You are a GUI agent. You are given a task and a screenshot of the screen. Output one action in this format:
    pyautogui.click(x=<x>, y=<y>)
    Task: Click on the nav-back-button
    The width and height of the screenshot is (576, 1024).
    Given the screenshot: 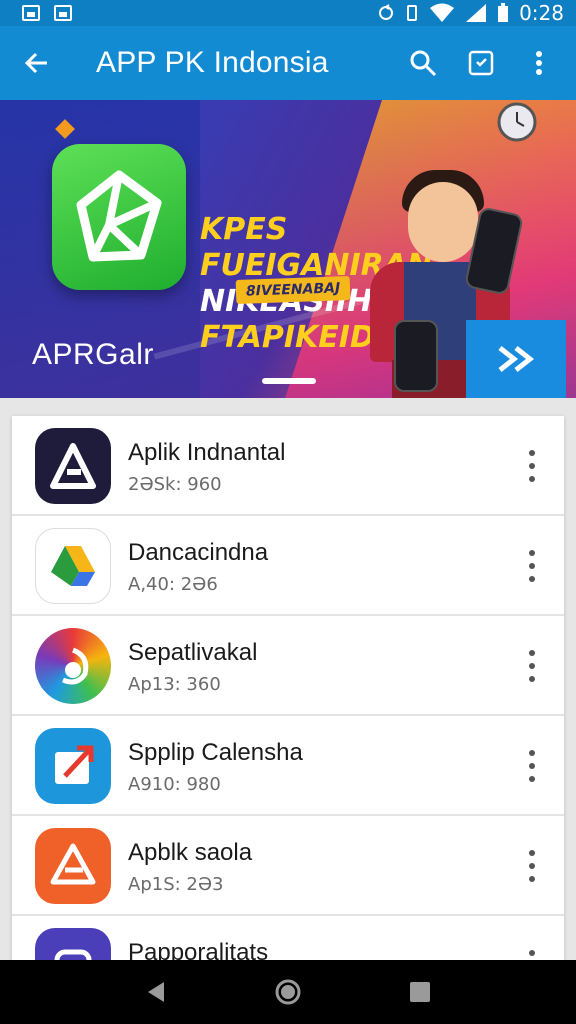 What is the action you would take?
    pyautogui.click(x=156, y=992)
    